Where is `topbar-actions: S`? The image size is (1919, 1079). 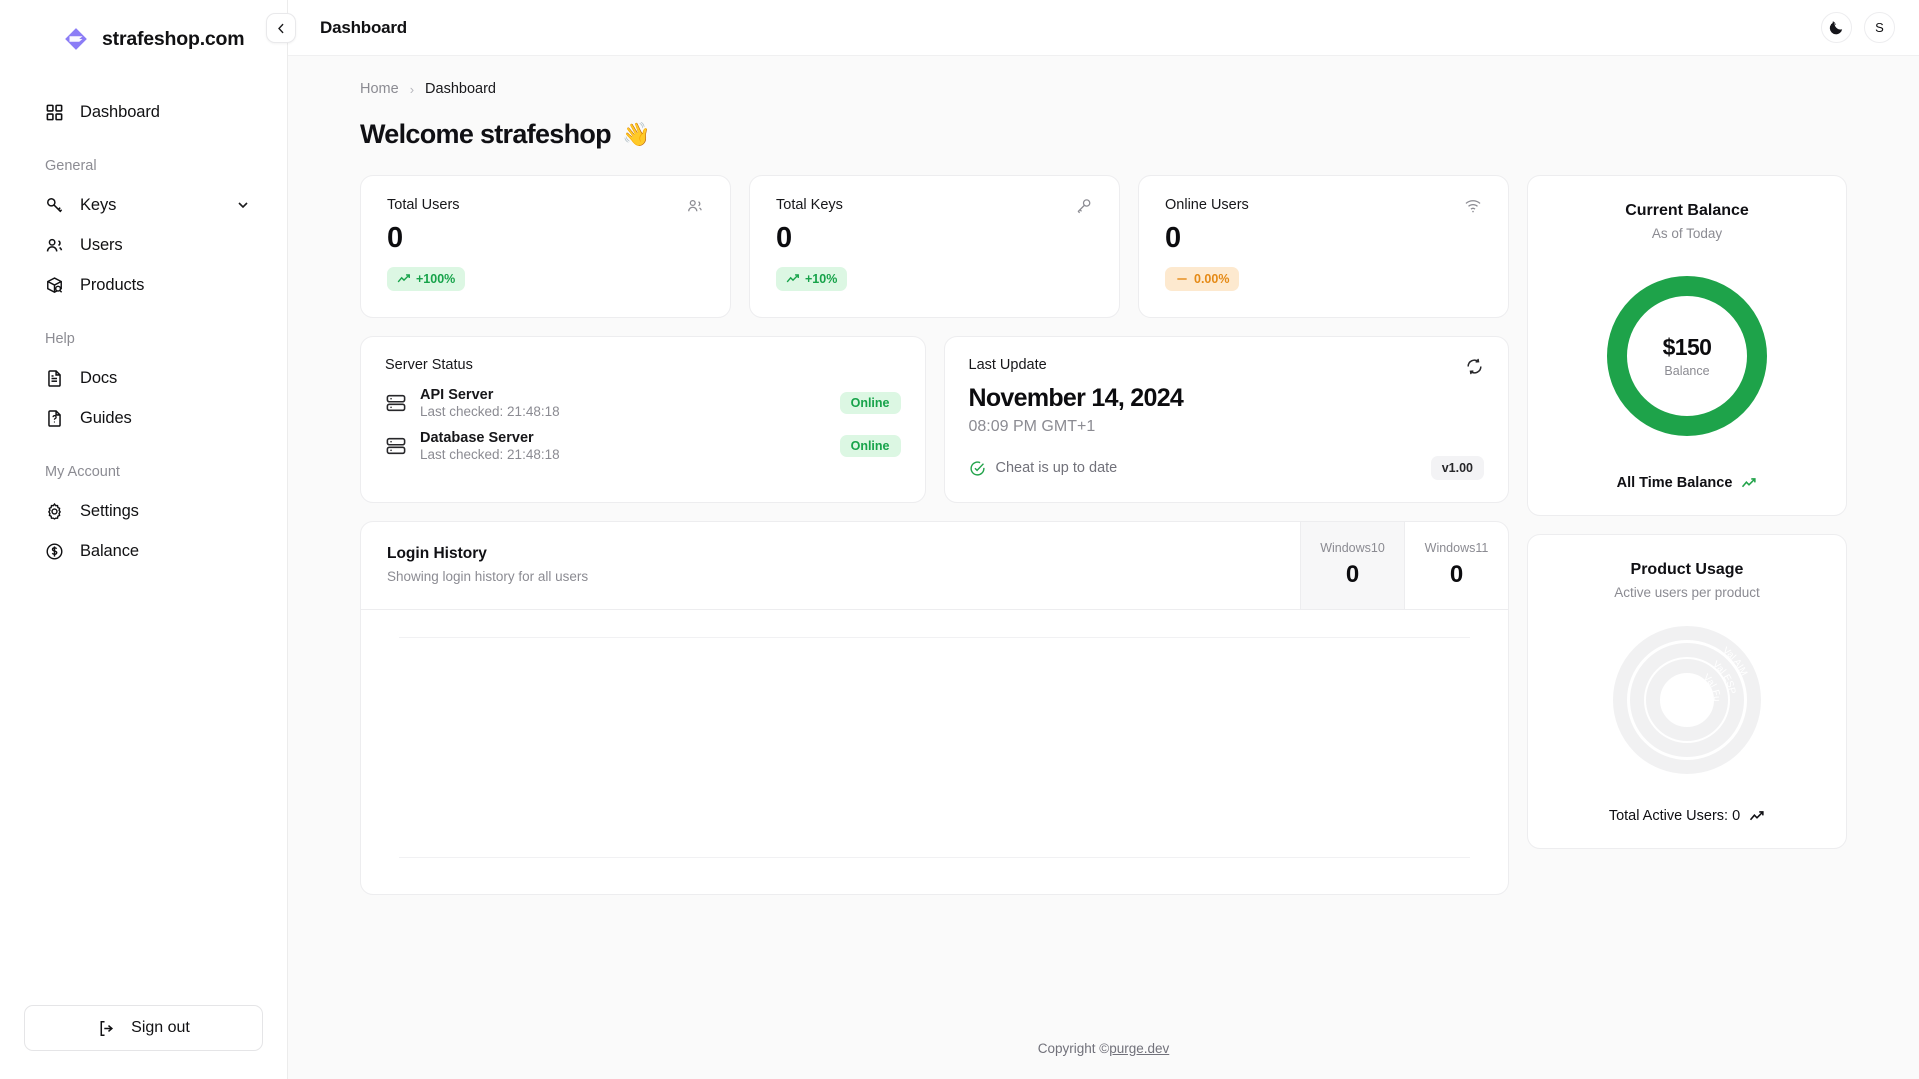
topbar-actions: S is located at coordinates (1858, 27).